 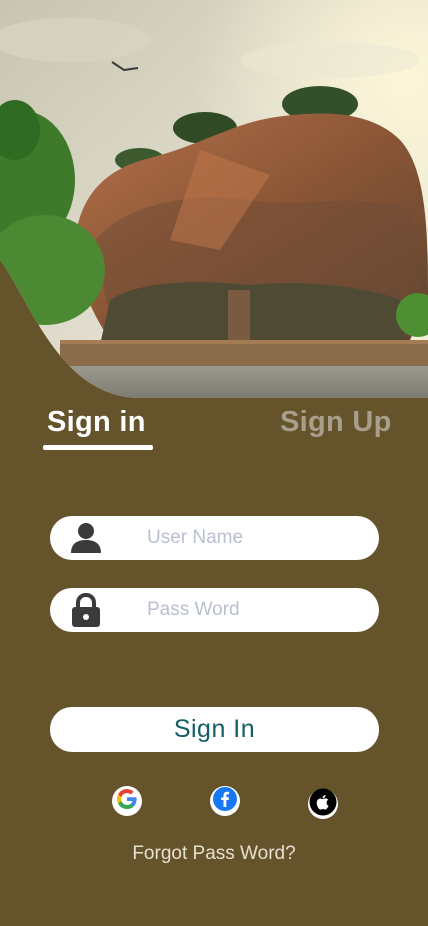 I want to click on facebook-login-button, so click(x=225, y=801).